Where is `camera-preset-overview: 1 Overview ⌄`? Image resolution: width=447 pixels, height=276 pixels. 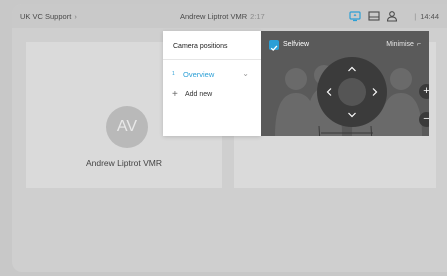
camera-preset-overview: 1 Overview ⌄ is located at coordinates (212, 72).